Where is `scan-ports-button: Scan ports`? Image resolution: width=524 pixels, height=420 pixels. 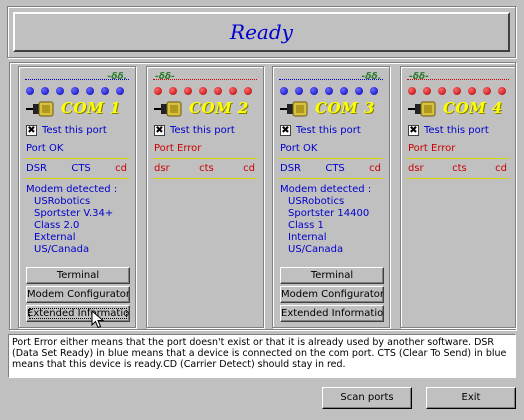 scan-ports-button: Scan ports is located at coordinates (367, 398).